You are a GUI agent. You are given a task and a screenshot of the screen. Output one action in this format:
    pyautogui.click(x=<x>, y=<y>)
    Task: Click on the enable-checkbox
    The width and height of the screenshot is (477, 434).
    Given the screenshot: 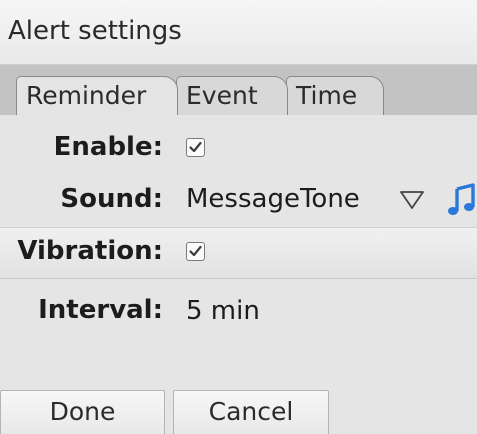 What is the action you would take?
    pyautogui.click(x=195, y=147)
    